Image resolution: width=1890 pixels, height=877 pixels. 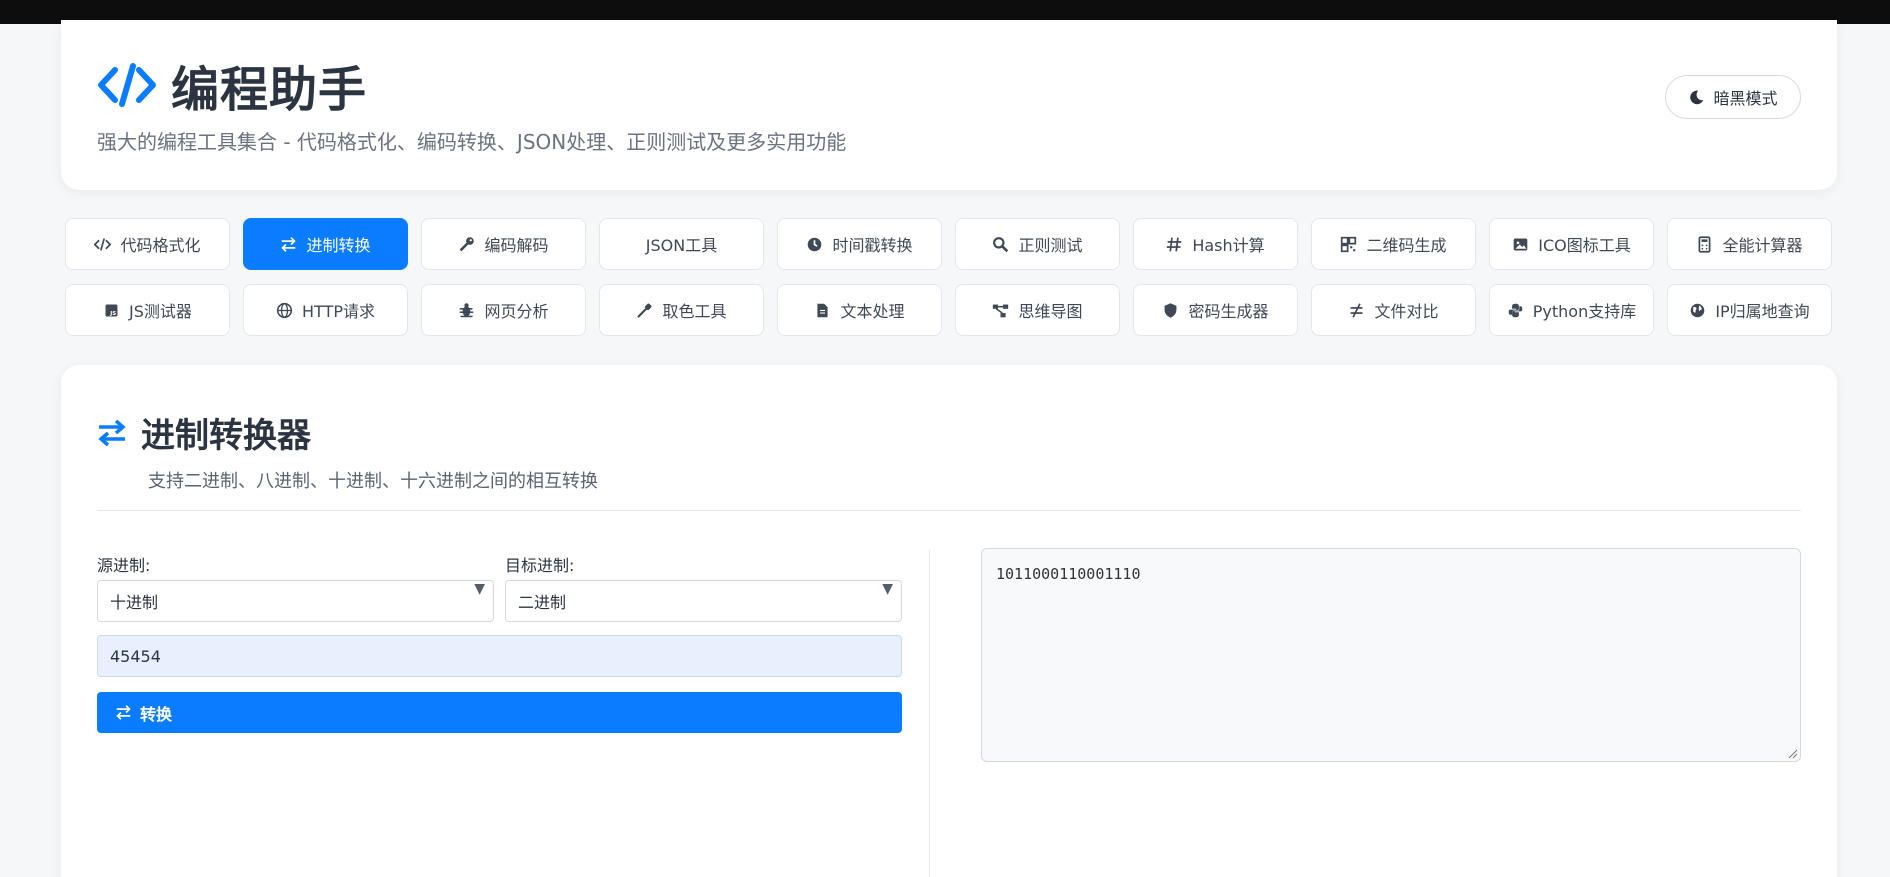 I want to click on tab-qrcode: 二维码生成, so click(x=1393, y=244).